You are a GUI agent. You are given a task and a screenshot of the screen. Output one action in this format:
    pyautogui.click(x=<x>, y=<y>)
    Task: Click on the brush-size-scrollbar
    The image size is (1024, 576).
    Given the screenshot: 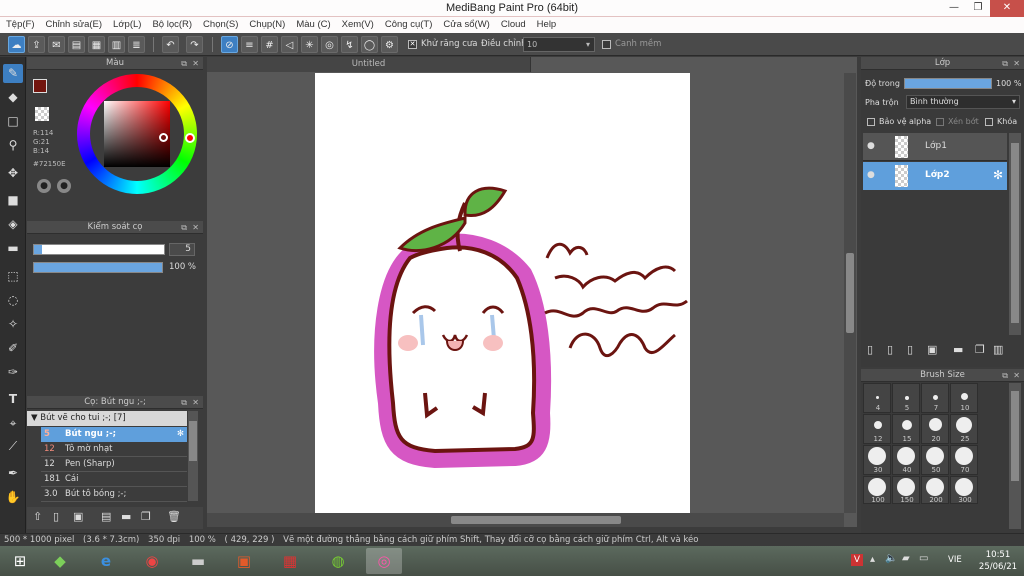 What is the action you would take?
    pyautogui.click(x=1015, y=456)
    